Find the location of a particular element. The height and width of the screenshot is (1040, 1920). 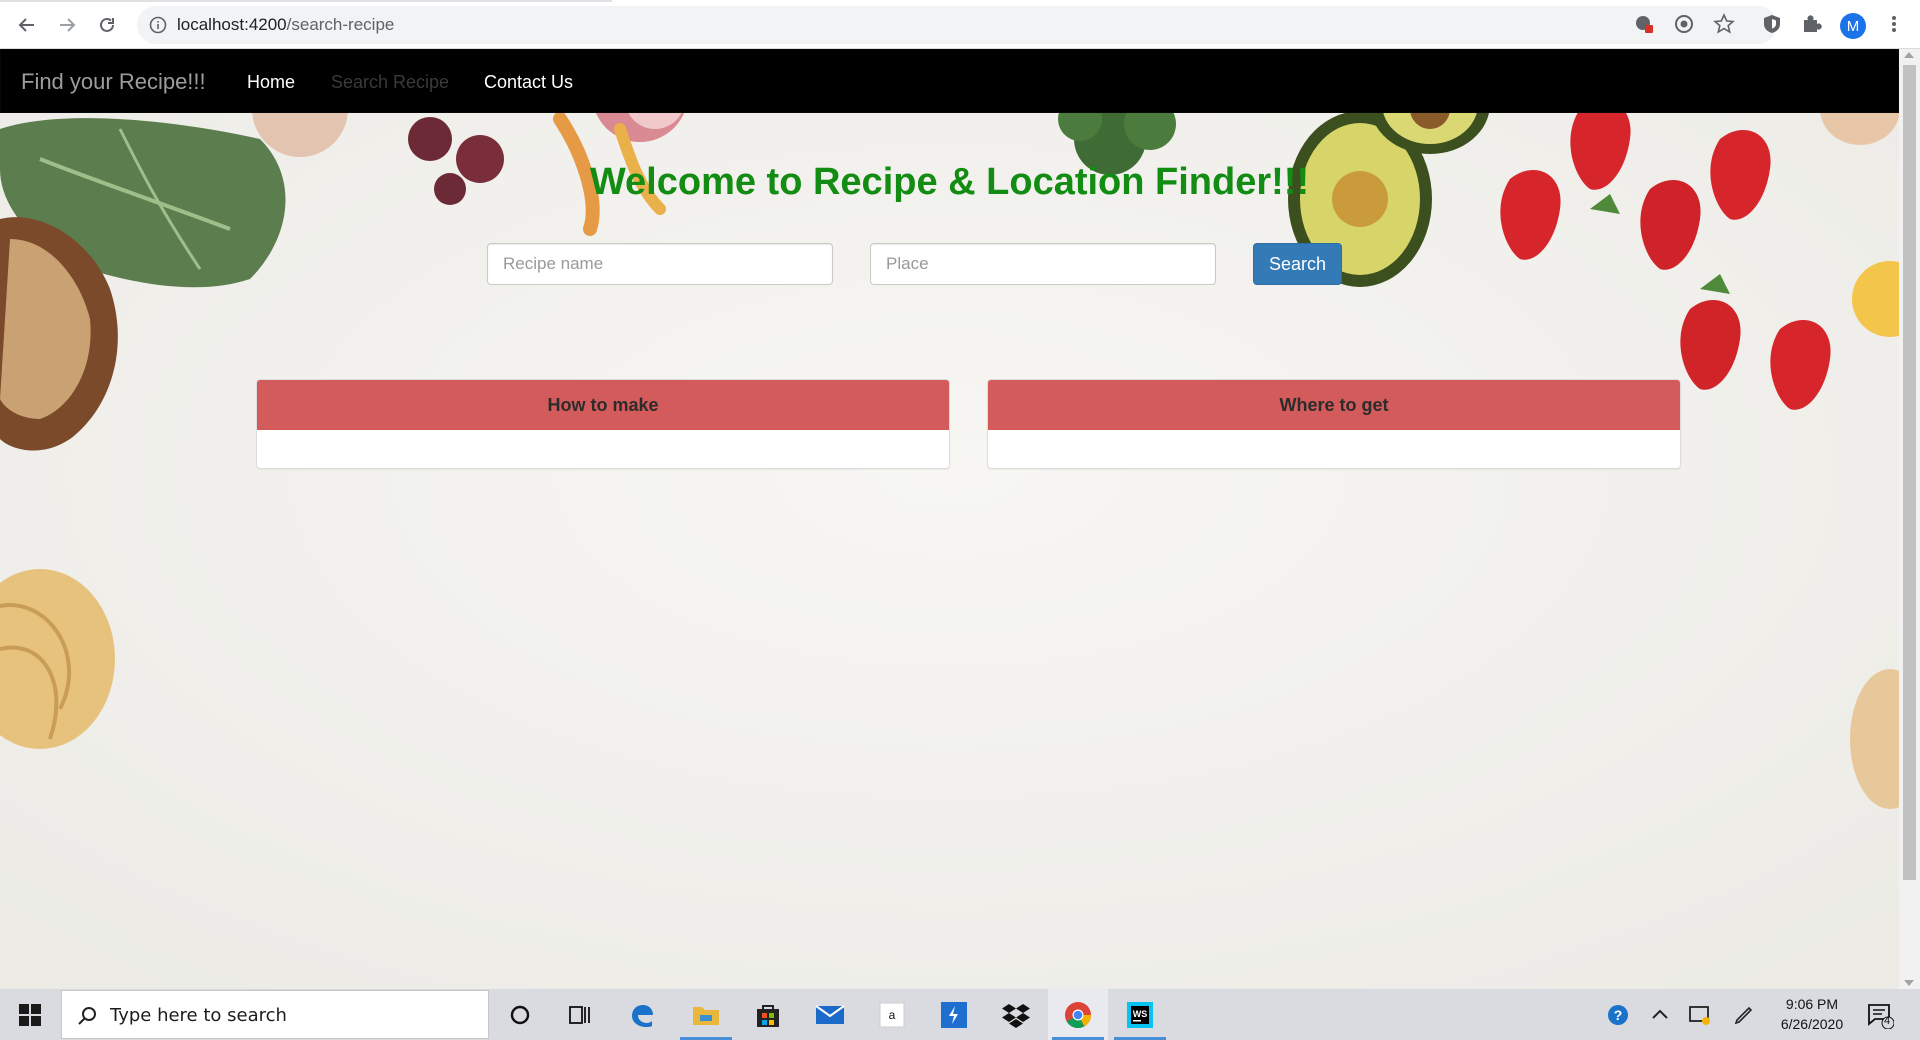

scrollbar-thumb is located at coordinates (1909, 472).